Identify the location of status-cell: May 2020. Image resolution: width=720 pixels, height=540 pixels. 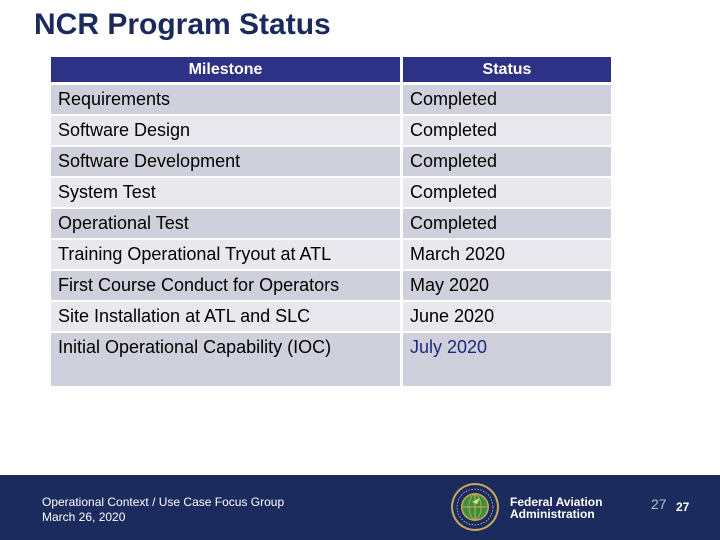
(507, 285).